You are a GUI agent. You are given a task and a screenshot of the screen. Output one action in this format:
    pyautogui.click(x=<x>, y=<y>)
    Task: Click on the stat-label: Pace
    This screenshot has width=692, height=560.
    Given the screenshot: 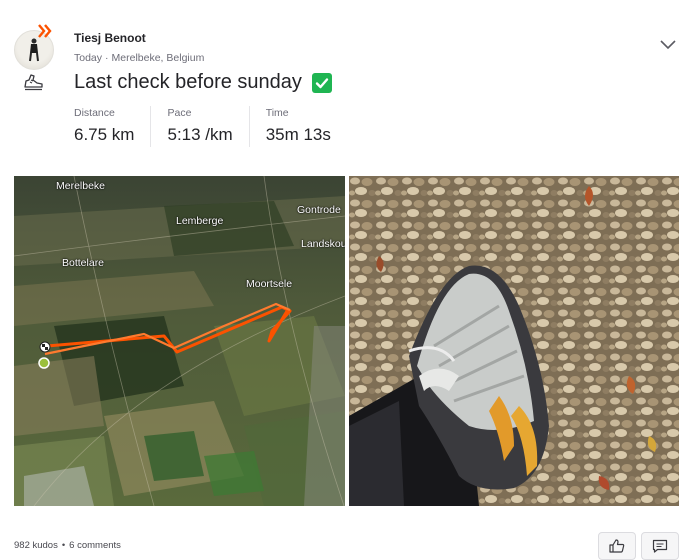 What is the action you would take?
    pyautogui.click(x=179, y=113)
    